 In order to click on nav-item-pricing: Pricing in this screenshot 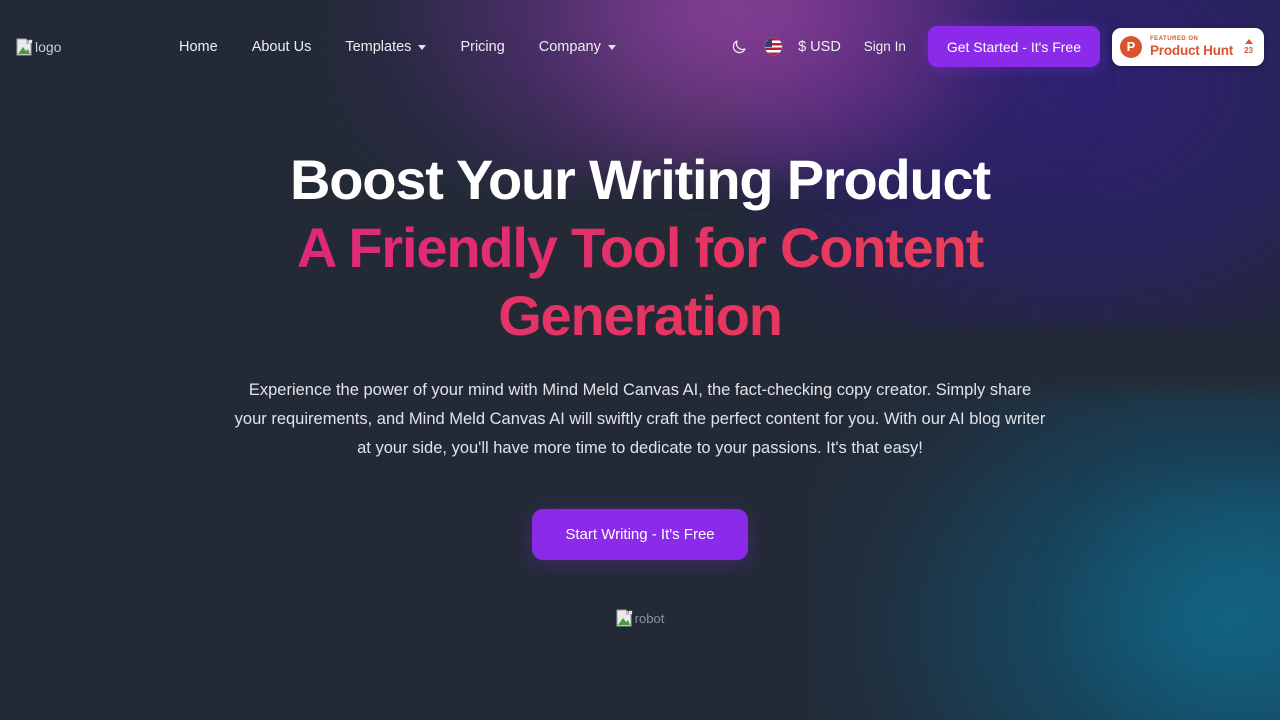, I will do `click(482, 47)`.